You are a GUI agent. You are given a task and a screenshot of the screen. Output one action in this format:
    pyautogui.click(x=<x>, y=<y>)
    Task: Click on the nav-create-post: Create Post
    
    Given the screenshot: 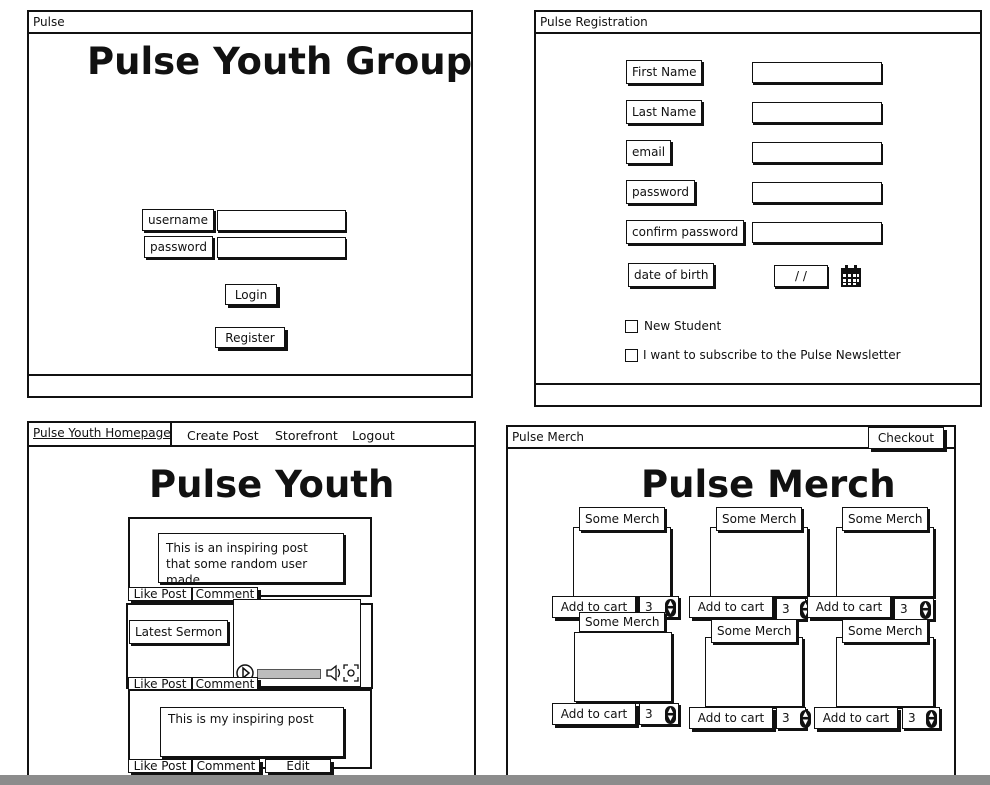 What is the action you would take?
    pyautogui.click(x=223, y=435)
    